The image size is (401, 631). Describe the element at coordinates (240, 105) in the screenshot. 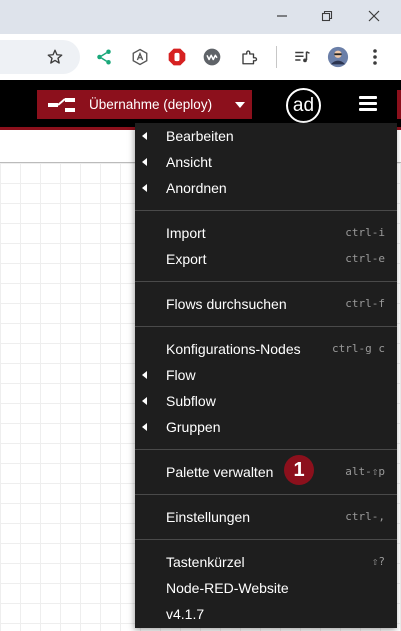

I see `chevron-down-icon` at that location.